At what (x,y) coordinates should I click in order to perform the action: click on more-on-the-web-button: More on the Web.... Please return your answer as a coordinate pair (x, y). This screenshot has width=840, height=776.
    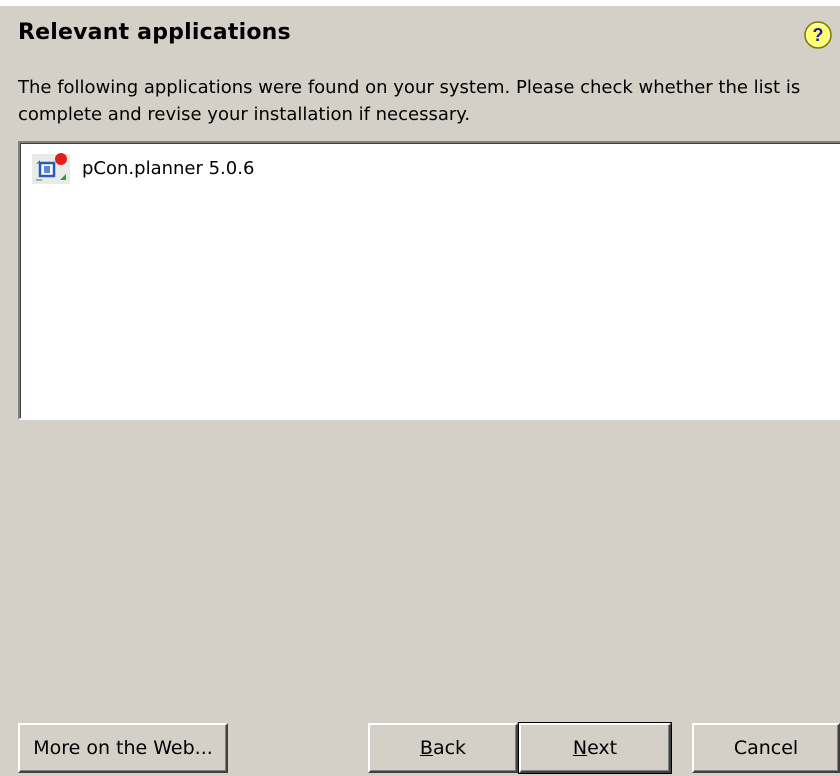
    Looking at the image, I should click on (123, 748).